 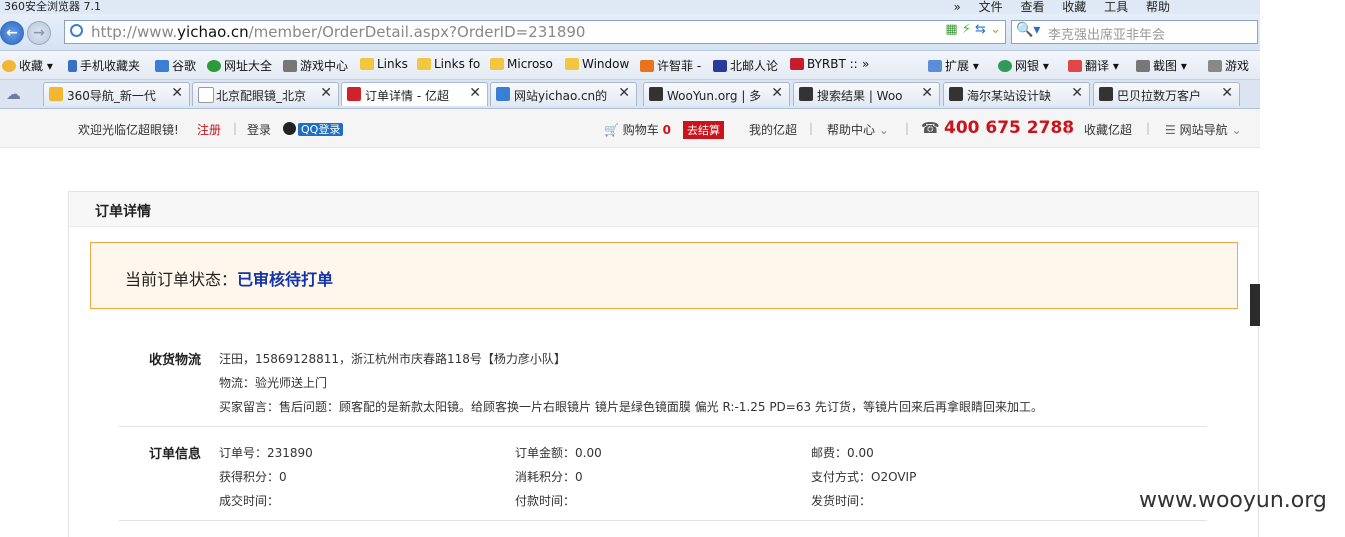 What do you see at coordinates (116, 94) in the screenshot?
I see `tab-360-nav: 360导航_新一代 ✕` at bounding box center [116, 94].